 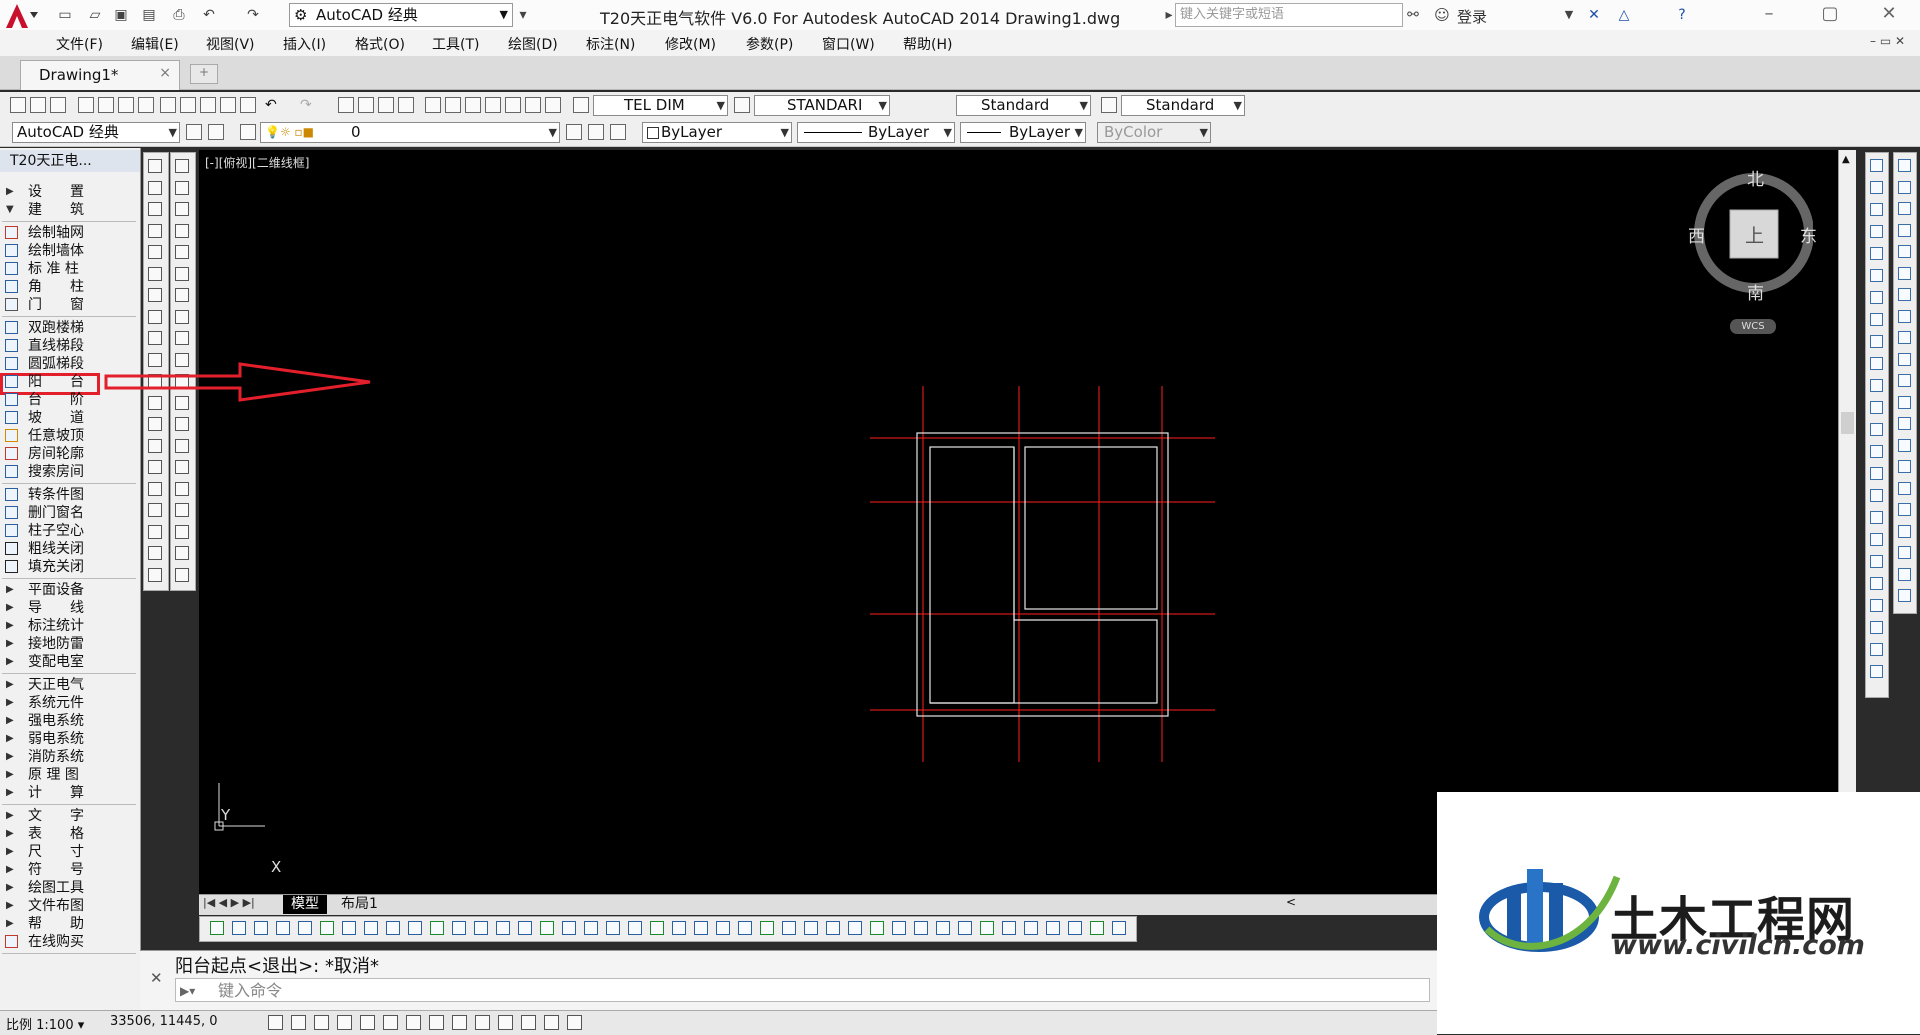 I want to click on copy-icon, so click(x=188, y=105).